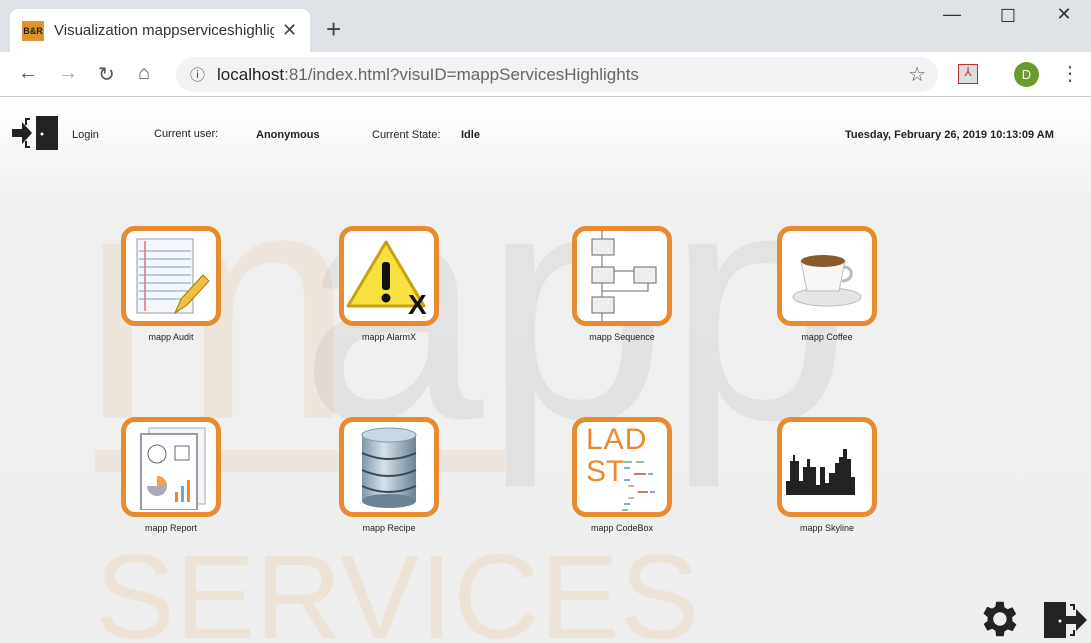 This screenshot has height=643, width=1091. I want to click on watermark-services: SERVICES, so click(397, 586).